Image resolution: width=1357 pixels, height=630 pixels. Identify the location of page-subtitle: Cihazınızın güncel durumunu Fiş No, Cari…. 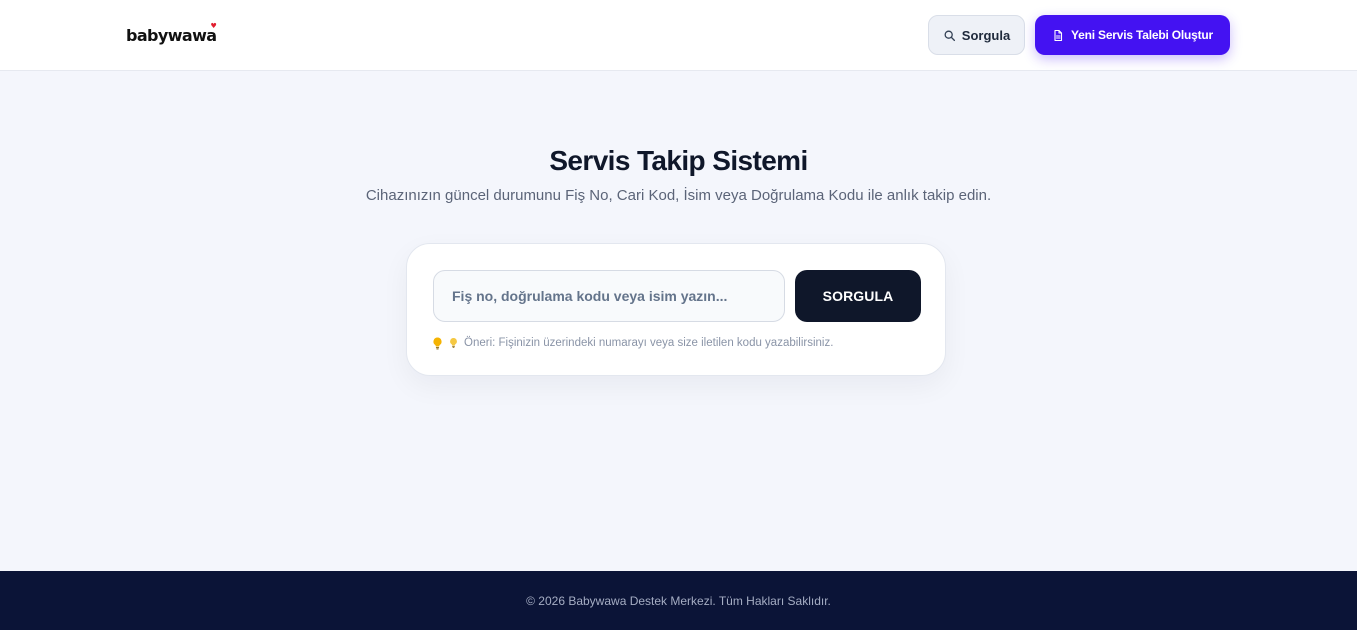
(678, 195).